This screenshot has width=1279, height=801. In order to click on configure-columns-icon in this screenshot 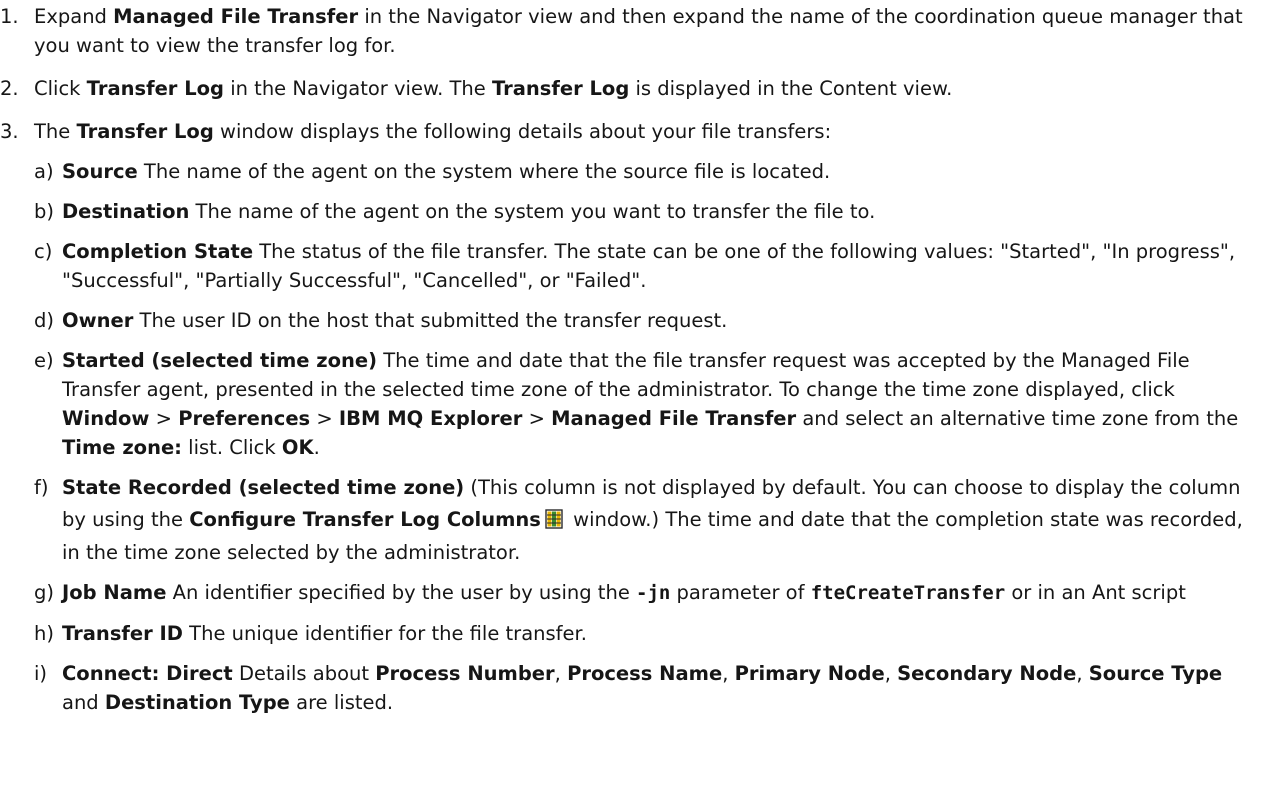, I will do `click(554, 519)`.